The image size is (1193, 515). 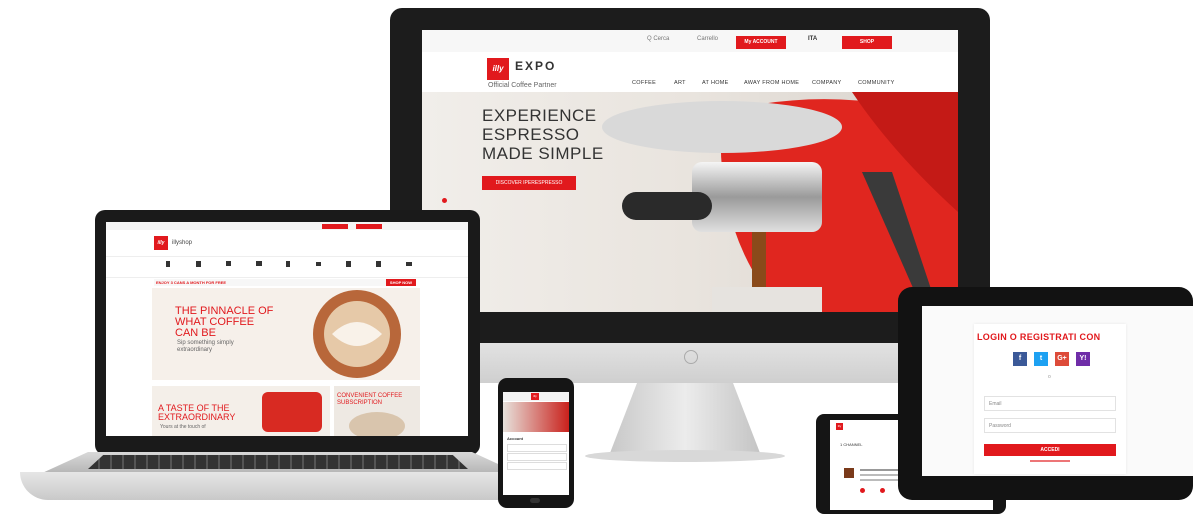 What do you see at coordinates (197, 417) in the screenshot?
I see `taste-line-2: EXTRAORDINARY` at bounding box center [197, 417].